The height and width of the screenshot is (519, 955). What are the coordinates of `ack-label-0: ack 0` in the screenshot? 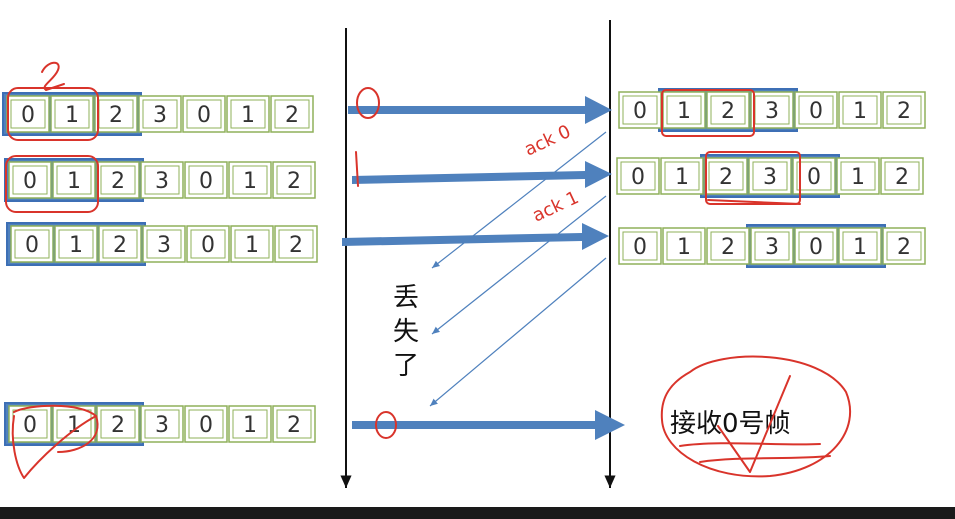 It's located at (547, 141).